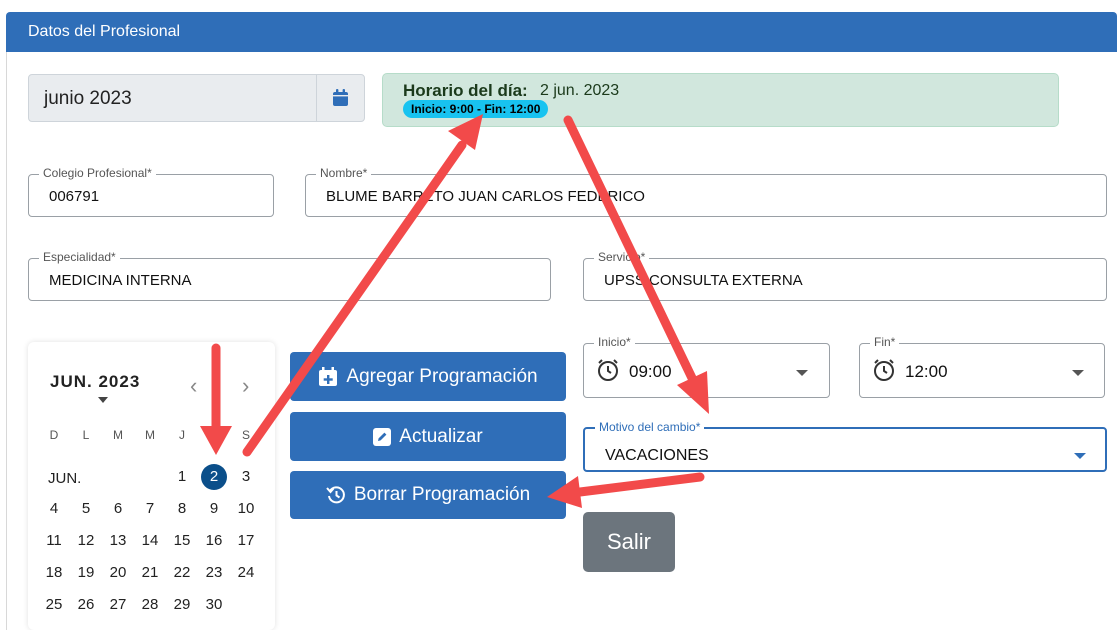 The height and width of the screenshot is (630, 1117). I want to click on calendar-day: 22, so click(182, 573).